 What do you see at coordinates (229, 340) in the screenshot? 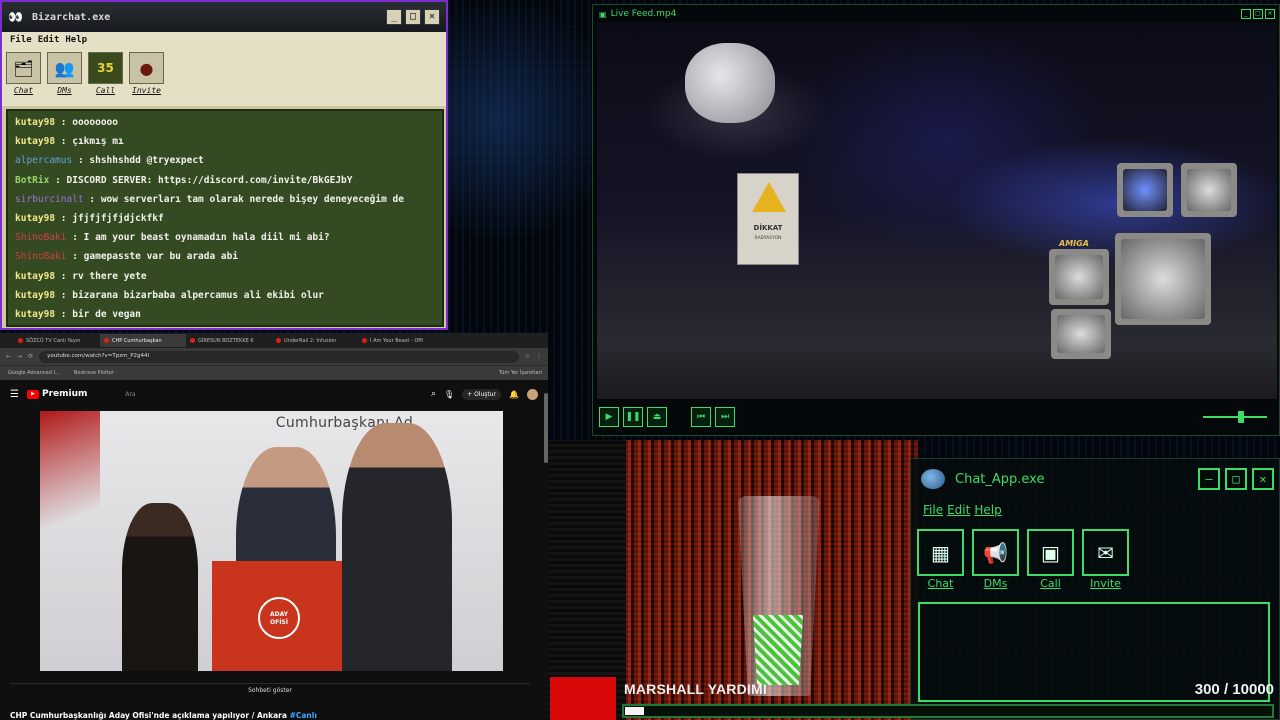
I see `tab-giresun: GİRESUN BOZTEKKE K` at bounding box center [229, 340].